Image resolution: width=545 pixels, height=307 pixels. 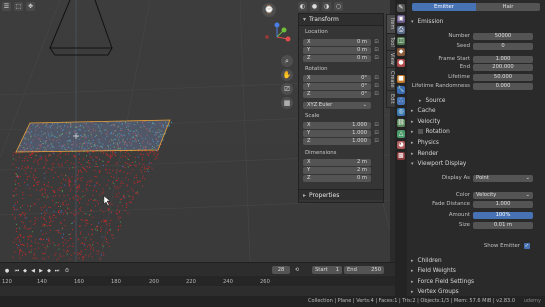 What do you see at coordinates (338, 6) in the screenshot?
I see `render-shading-icon: ○` at bounding box center [338, 6].